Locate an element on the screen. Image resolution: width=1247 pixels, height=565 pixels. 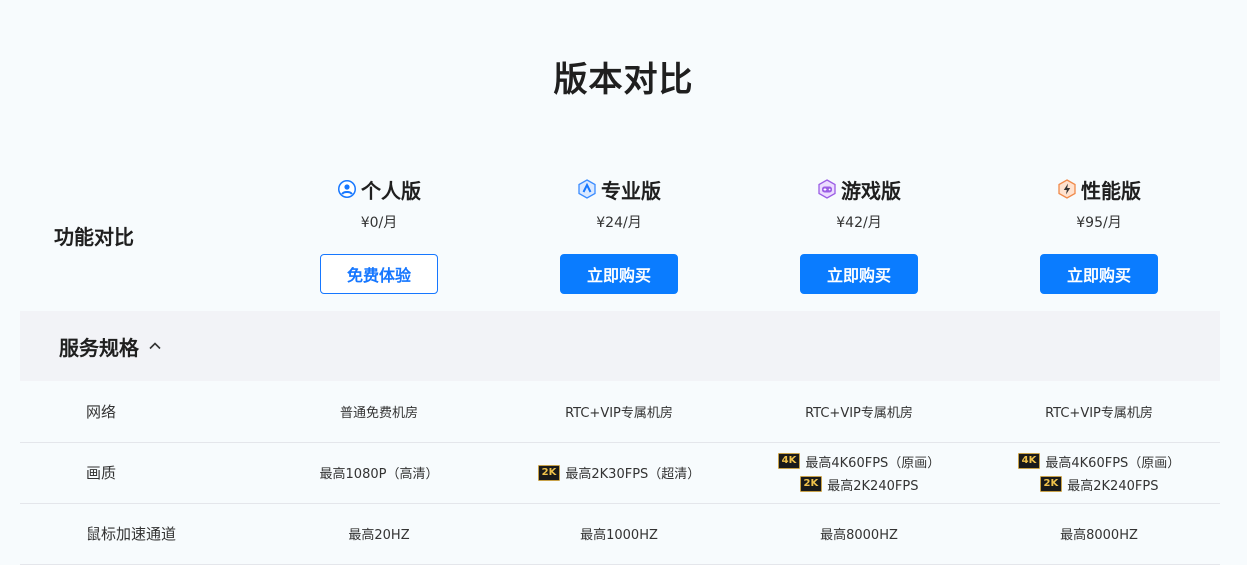
pro-shield-icon is located at coordinates (587, 189).